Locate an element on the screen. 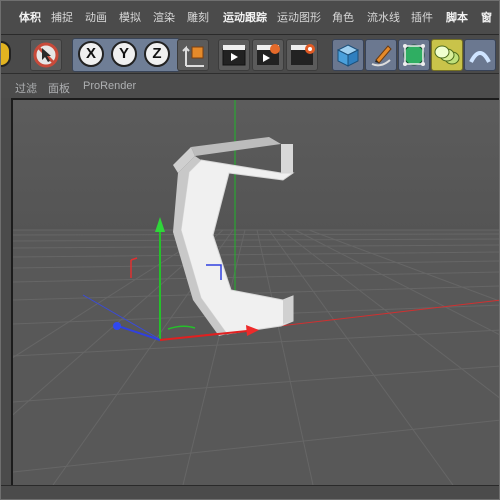 The height and width of the screenshot is (500, 500). bottom-bar is located at coordinates (250, 492).